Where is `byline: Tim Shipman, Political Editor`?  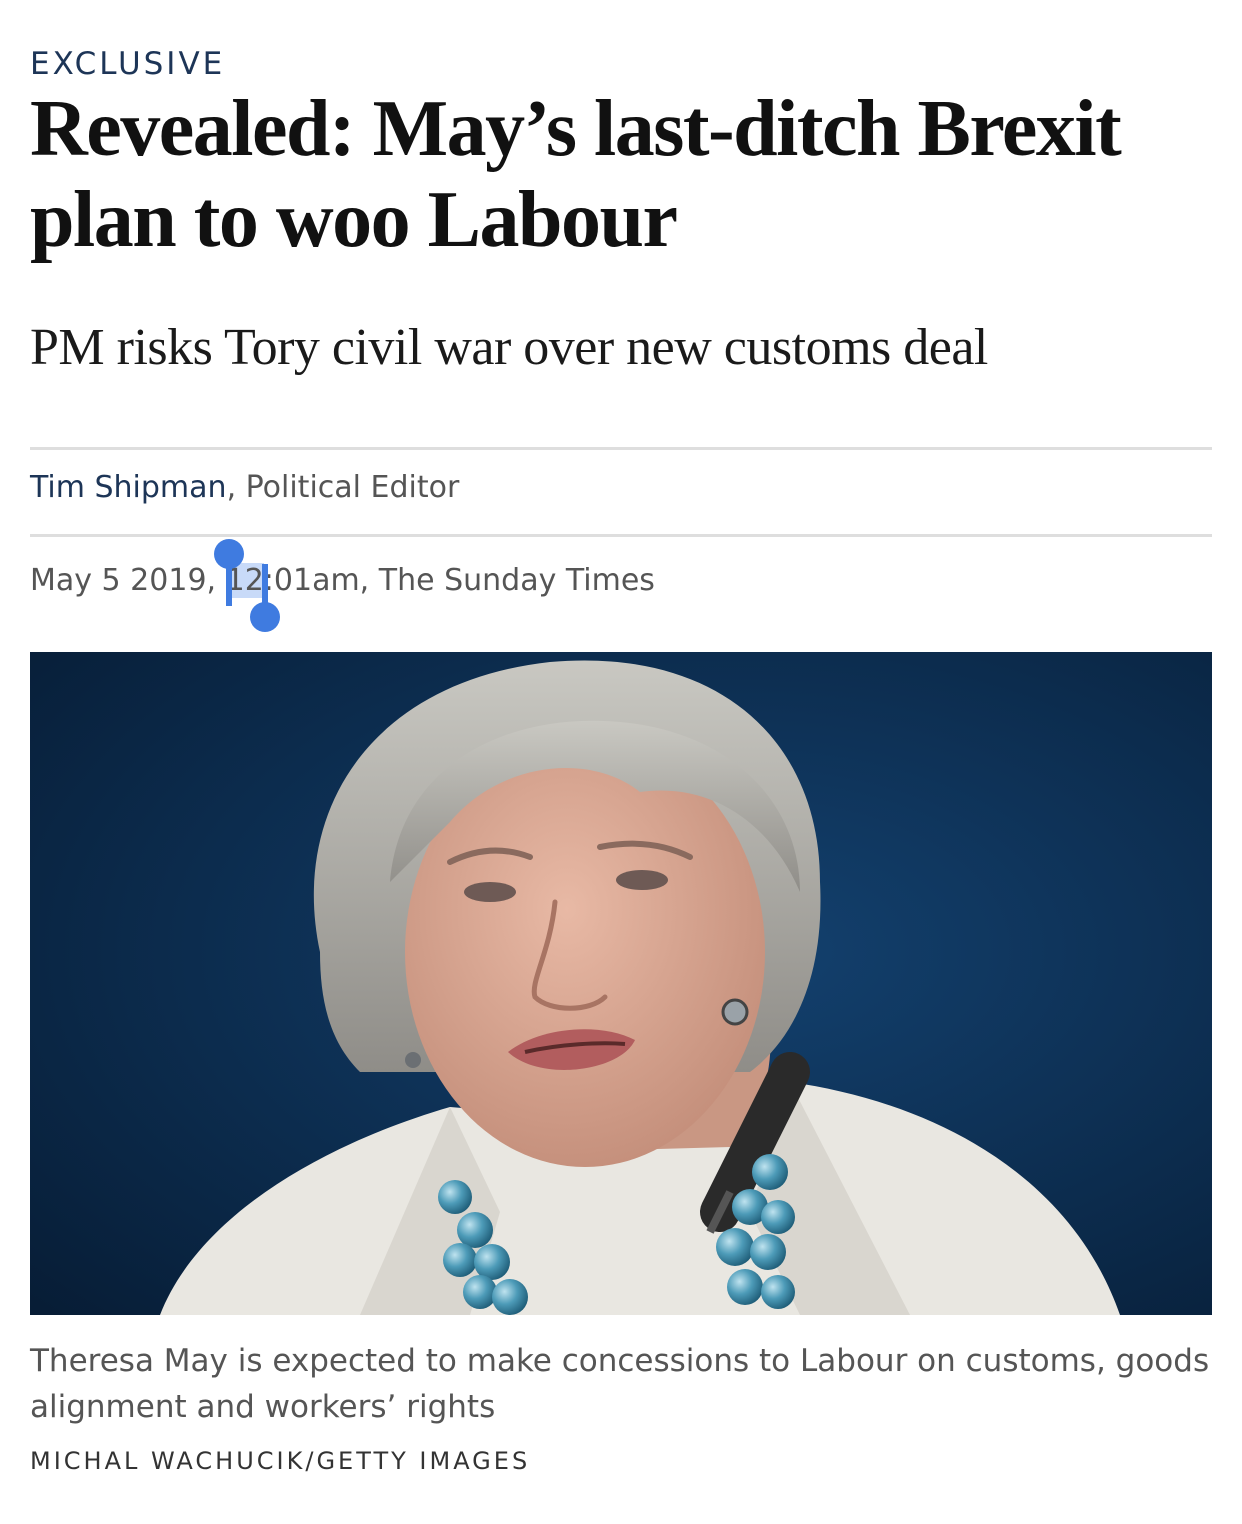 byline: Tim Shipman, Political Editor is located at coordinates (244, 488).